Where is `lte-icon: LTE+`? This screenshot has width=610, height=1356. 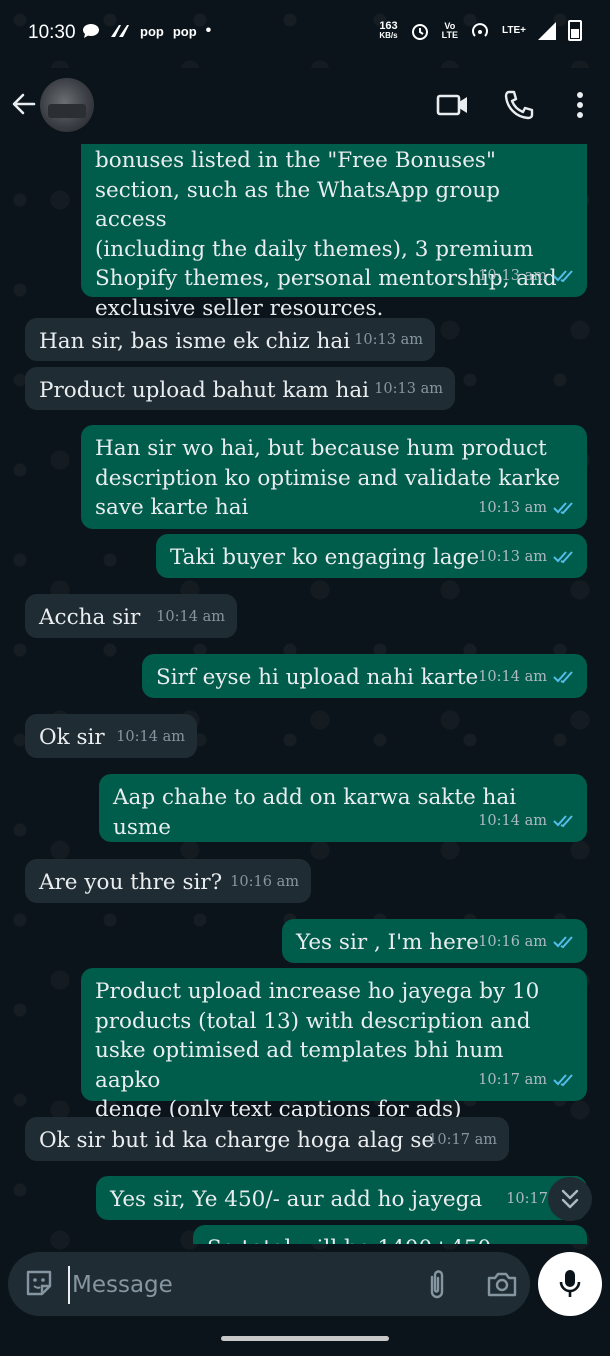
lte-icon: LTE+ is located at coordinates (514, 30).